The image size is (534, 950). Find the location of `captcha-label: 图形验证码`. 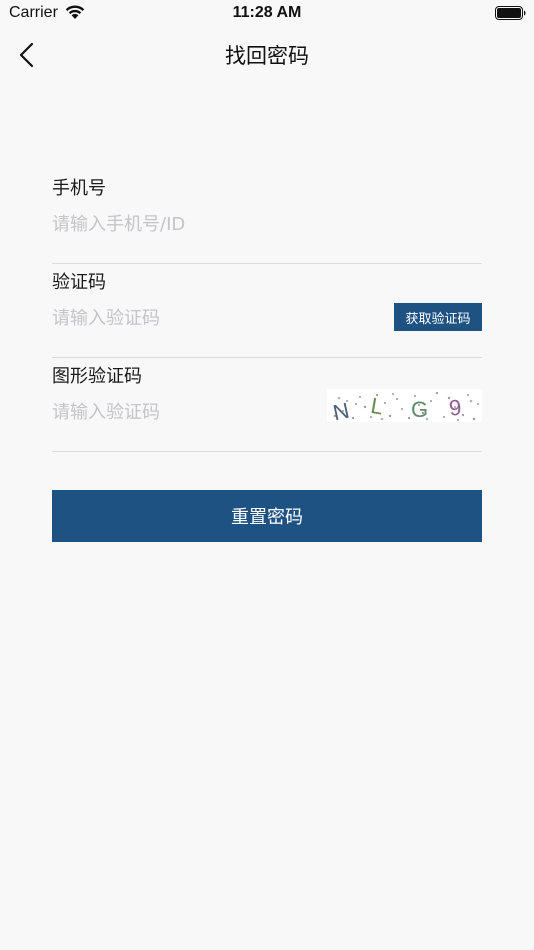

captcha-label: 图形验证码 is located at coordinates (97, 376).